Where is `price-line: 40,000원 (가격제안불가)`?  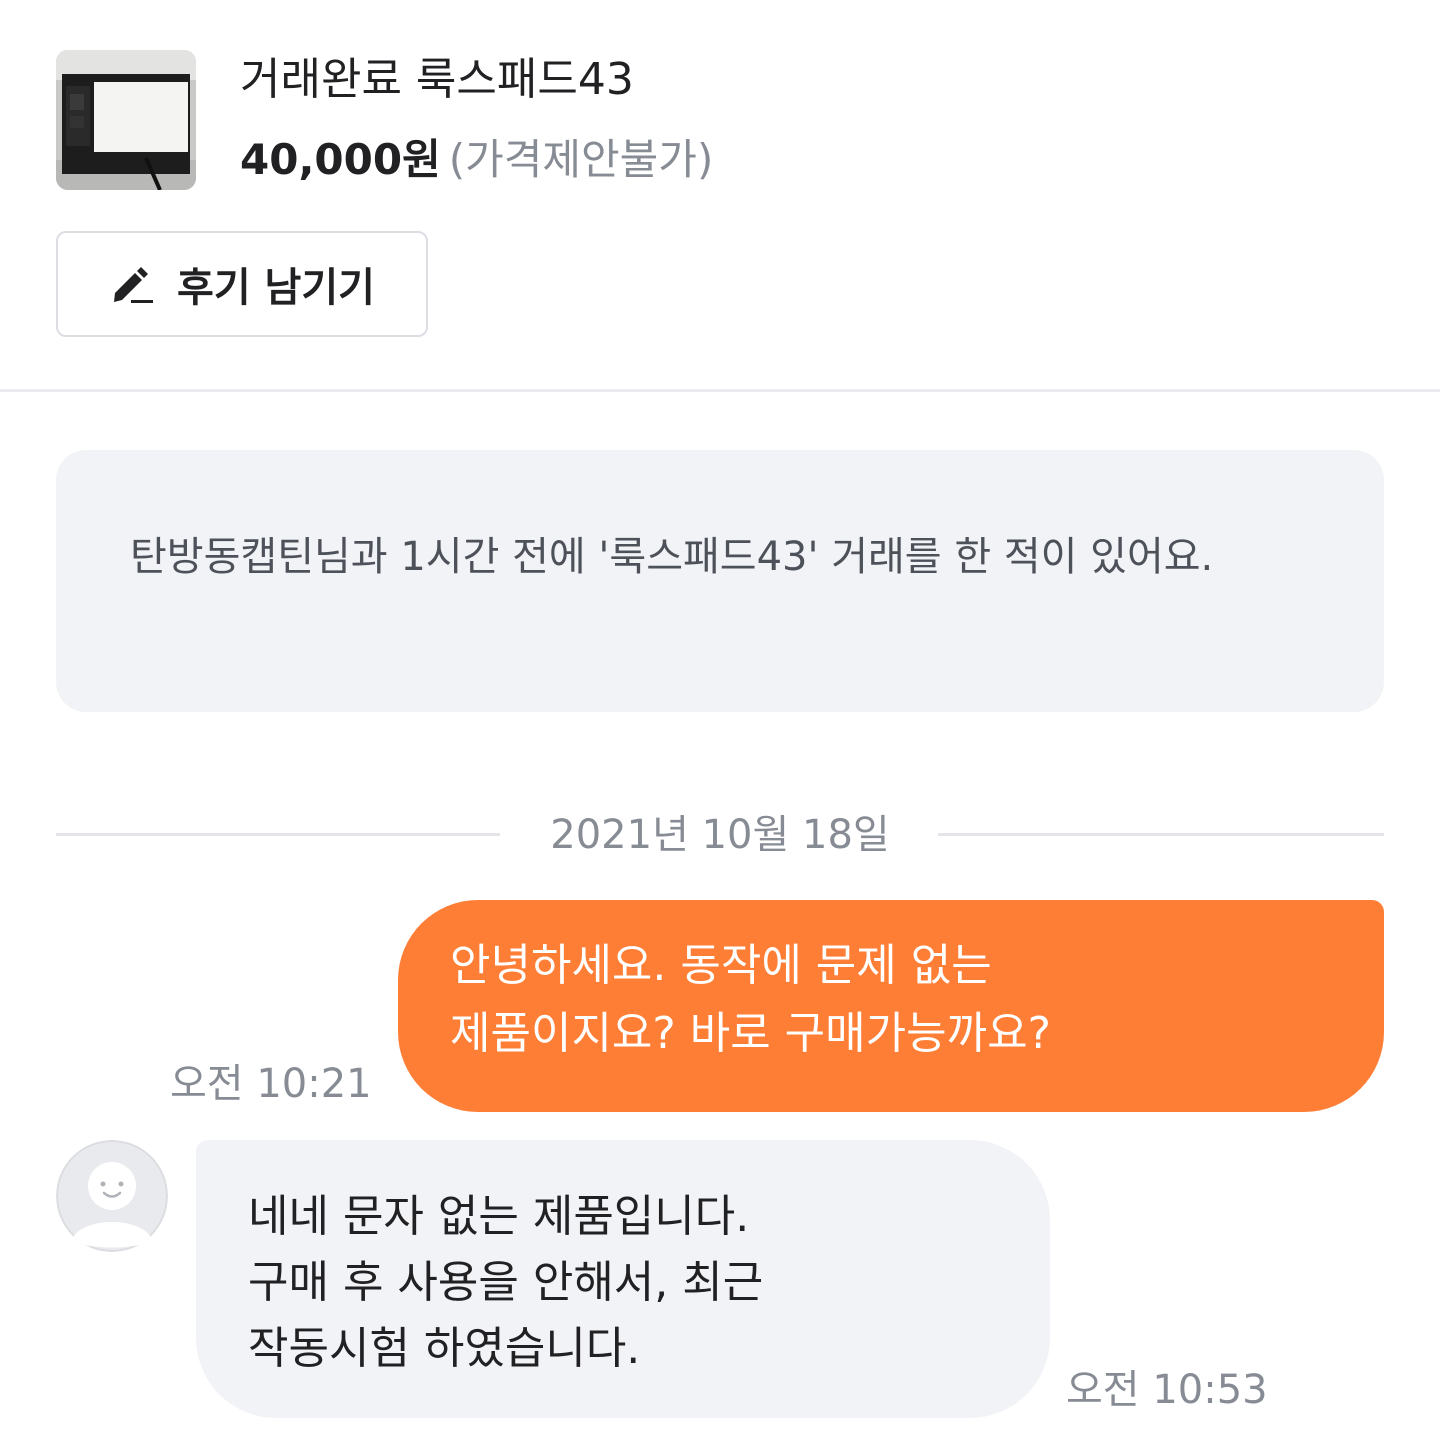 price-line: 40,000원 (가격제안불가) is located at coordinates (476, 160).